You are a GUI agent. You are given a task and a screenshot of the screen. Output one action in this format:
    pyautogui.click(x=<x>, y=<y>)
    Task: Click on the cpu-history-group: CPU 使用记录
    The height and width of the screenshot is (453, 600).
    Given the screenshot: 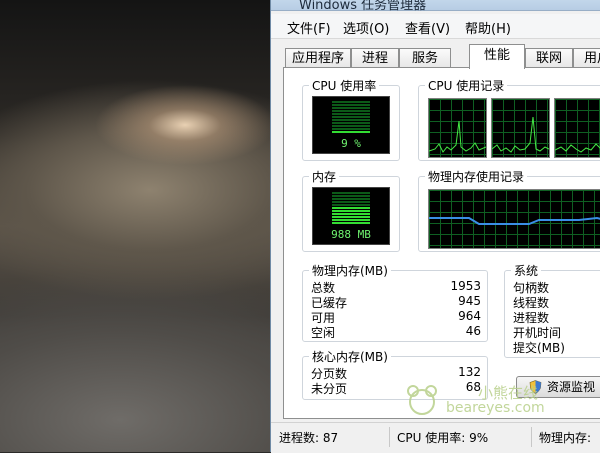 What is the action you would take?
    pyautogui.click(x=509, y=119)
    